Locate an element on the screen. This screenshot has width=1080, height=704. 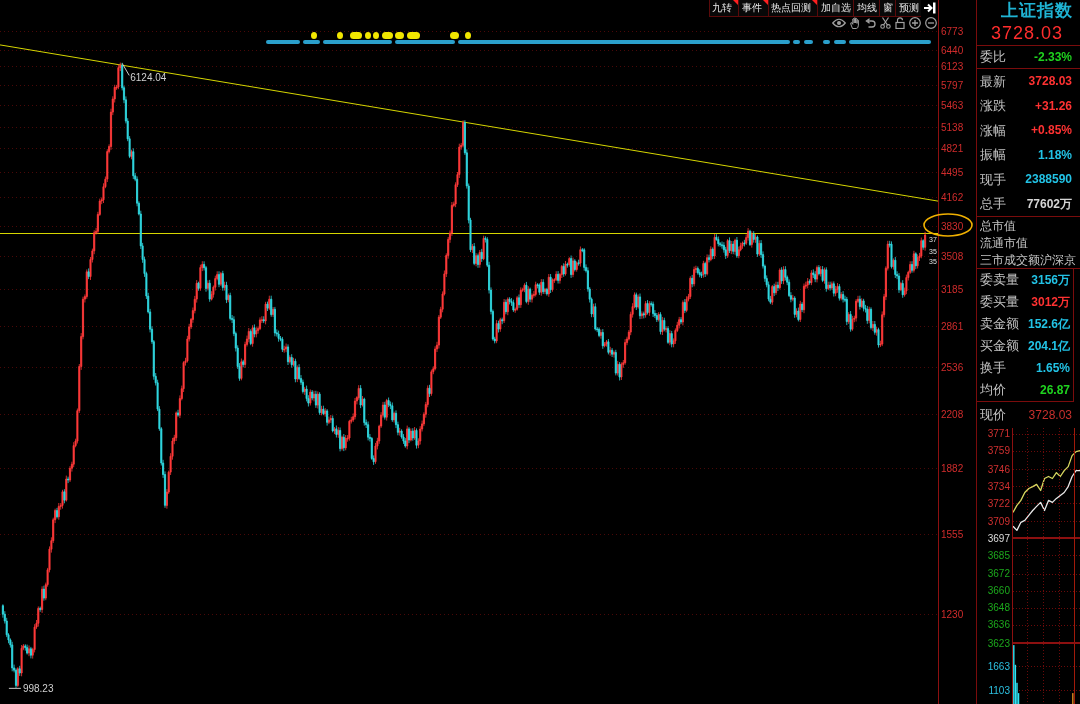
axis-tick-label: 4495 is located at coordinates (952, 172).